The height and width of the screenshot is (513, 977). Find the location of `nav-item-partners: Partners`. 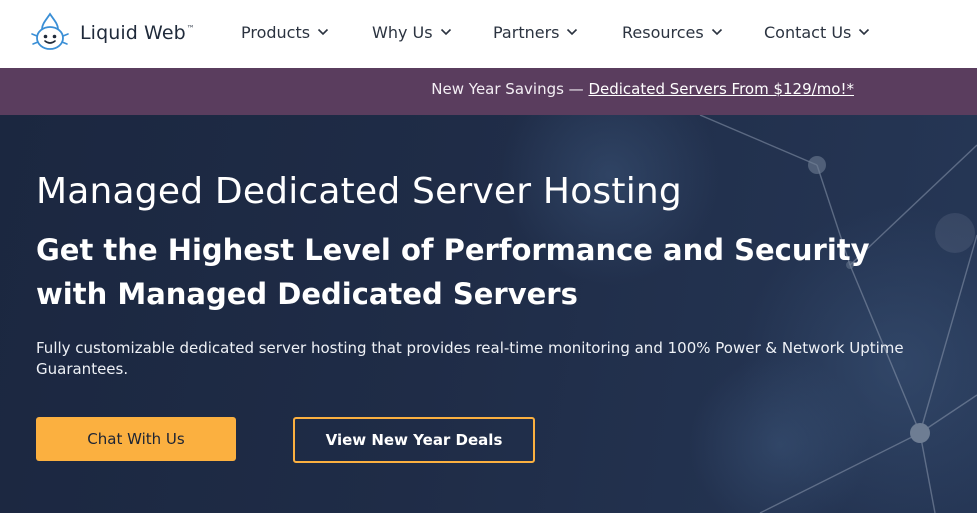

nav-item-partners: Partners is located at coordinates (535, 32).